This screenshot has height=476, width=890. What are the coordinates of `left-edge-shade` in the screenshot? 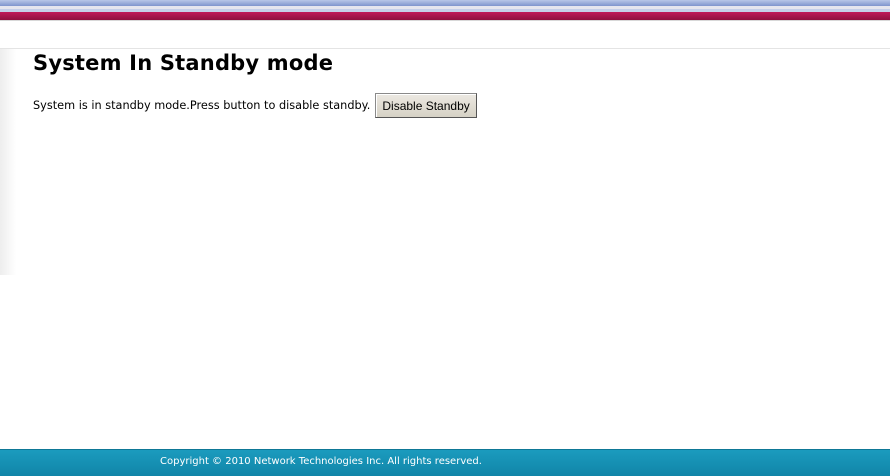 It's located at (8, 162).